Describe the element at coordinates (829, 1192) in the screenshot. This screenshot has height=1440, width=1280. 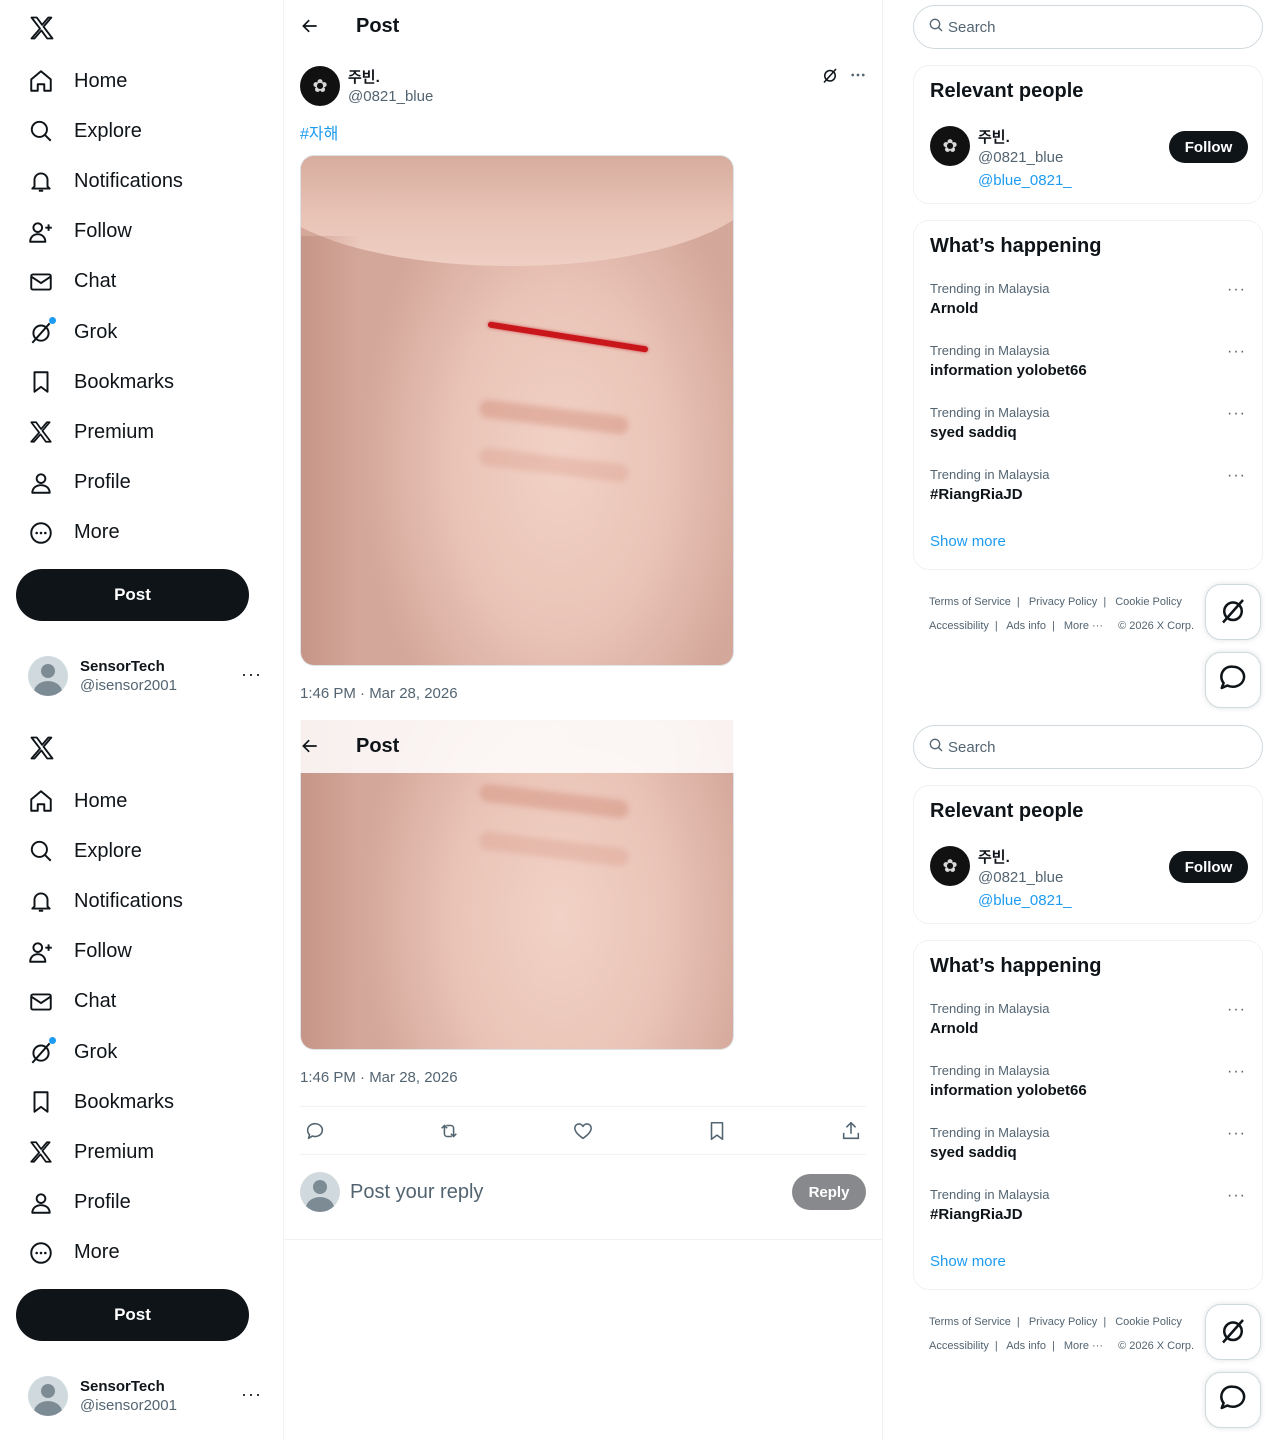
I see `reply-button: Reply` at that location.